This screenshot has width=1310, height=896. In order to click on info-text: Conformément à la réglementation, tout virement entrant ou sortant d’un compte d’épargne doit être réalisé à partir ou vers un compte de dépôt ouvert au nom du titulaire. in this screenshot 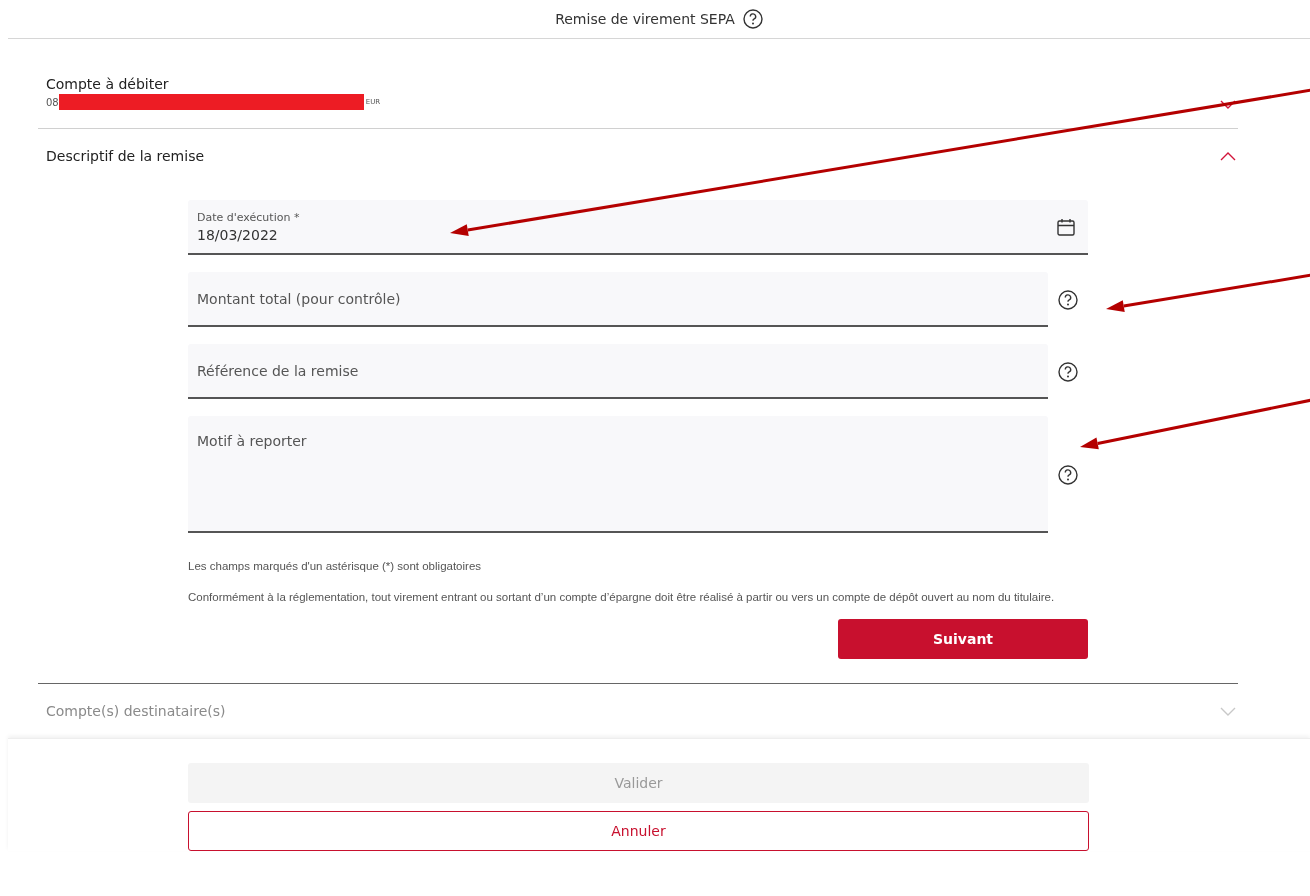, I will do `click(622, 597)`.